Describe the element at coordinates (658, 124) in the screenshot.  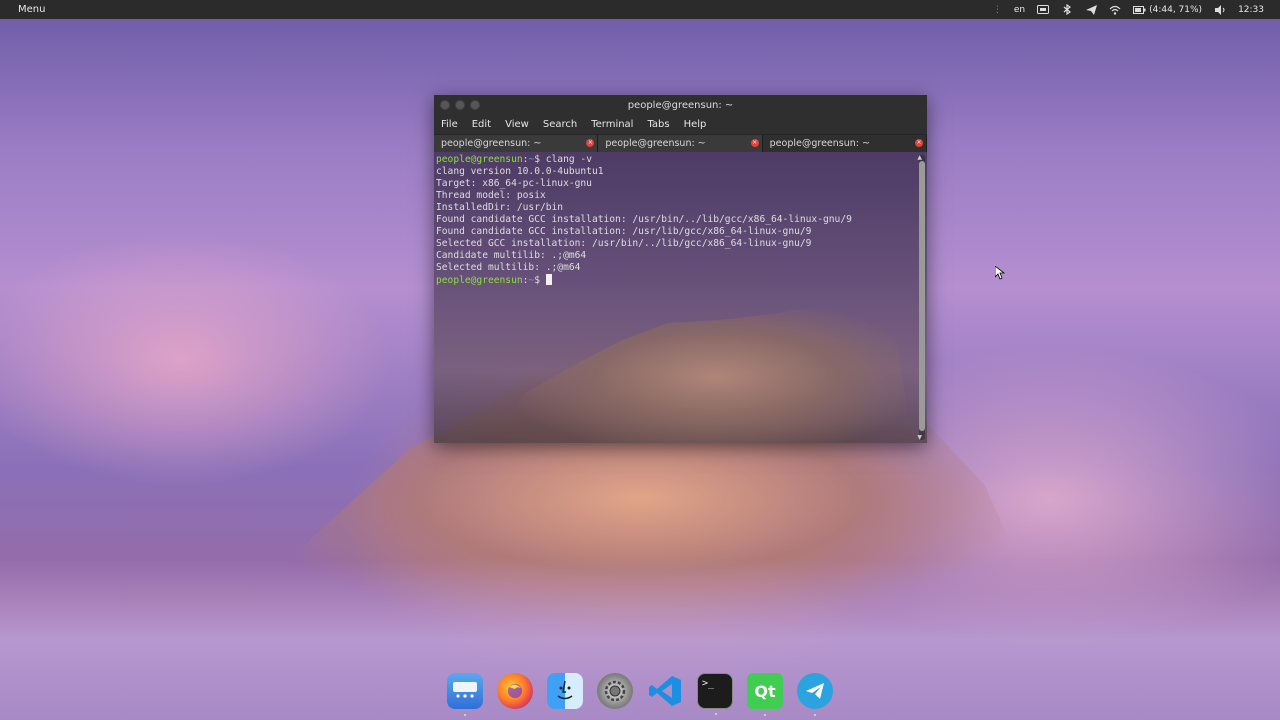
I see `menu-tabs: Tabs` at that location.